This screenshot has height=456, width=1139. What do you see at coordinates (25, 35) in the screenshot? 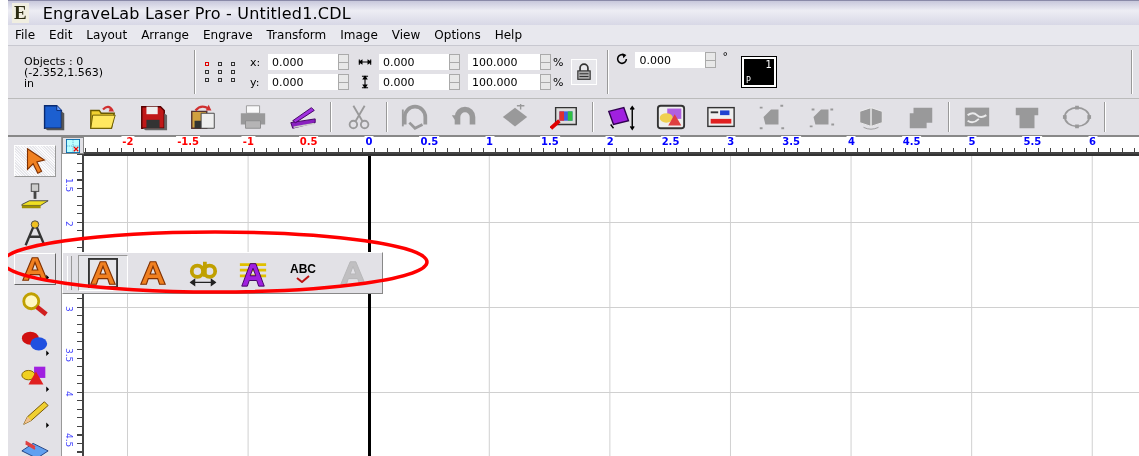
I see `menu-item: File` at bounding box center [25, 35].